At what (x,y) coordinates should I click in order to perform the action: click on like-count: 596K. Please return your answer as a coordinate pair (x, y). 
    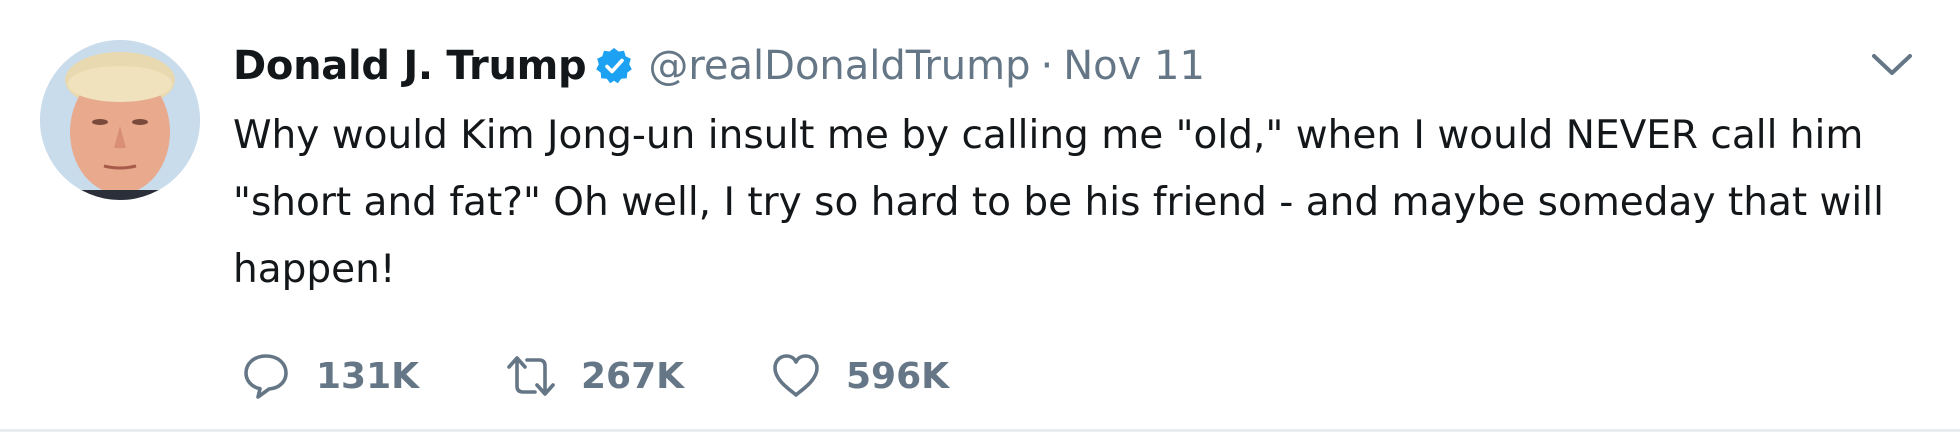
    Looking at the image, I should click on (898, 376).